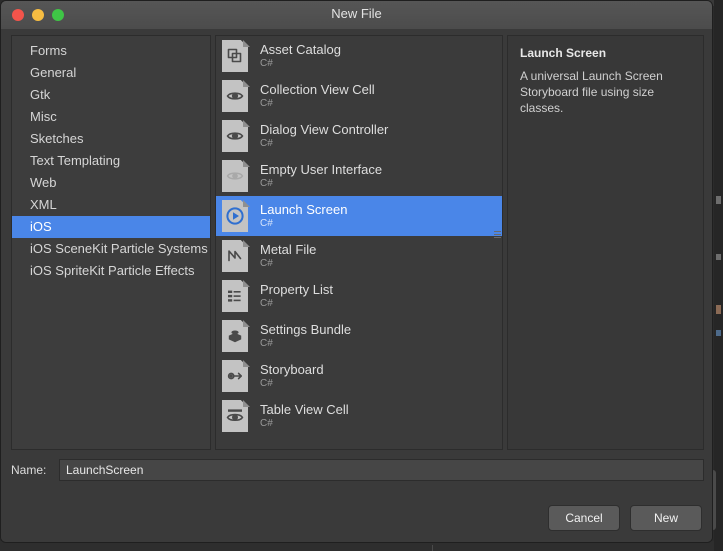 This screenshot has height=551, width=723. I want to click on template-item-text: Asset Catalog C#, so click(300, 56).